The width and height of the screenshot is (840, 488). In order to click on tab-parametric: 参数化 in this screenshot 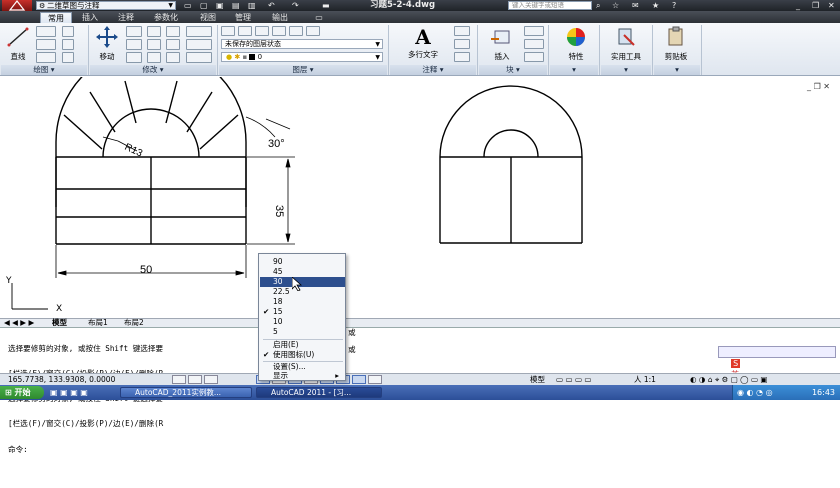, I will do `click(166, 17)`.